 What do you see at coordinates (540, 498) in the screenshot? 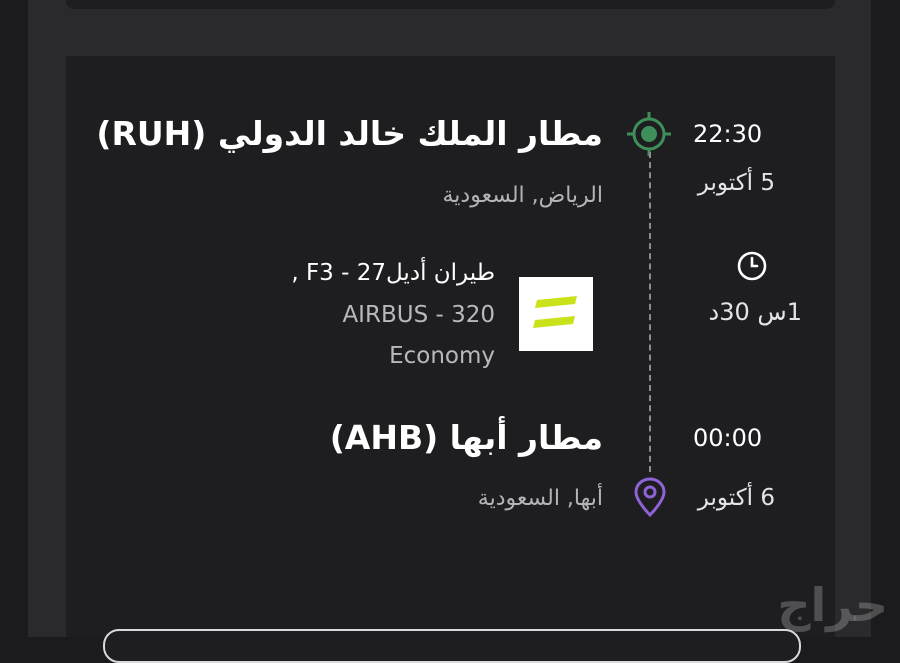
I see `arrival-city: أبها, السعودية` at bounding box center [540, 498].